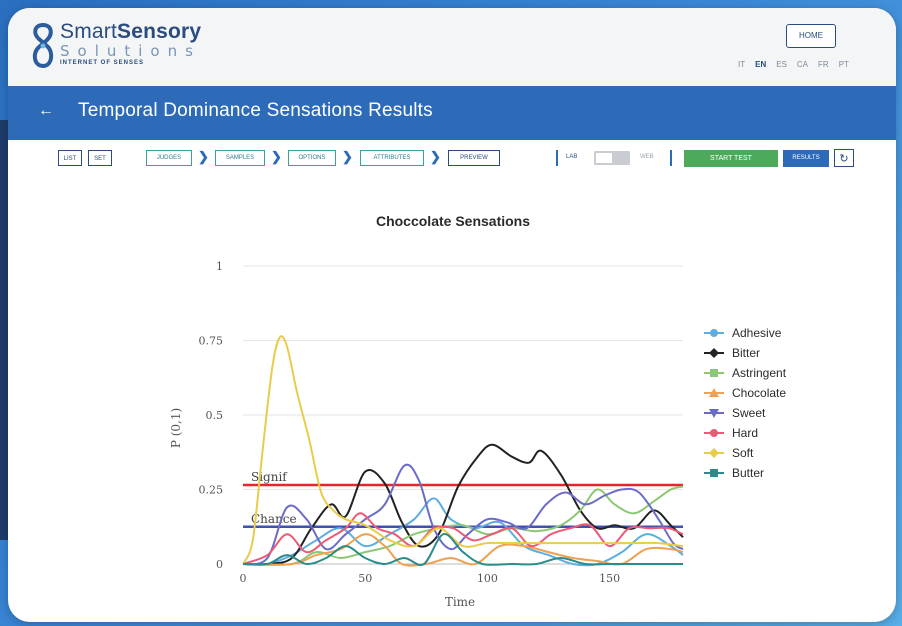  I want to click on x-tick-label: 100, so click(487, 578).